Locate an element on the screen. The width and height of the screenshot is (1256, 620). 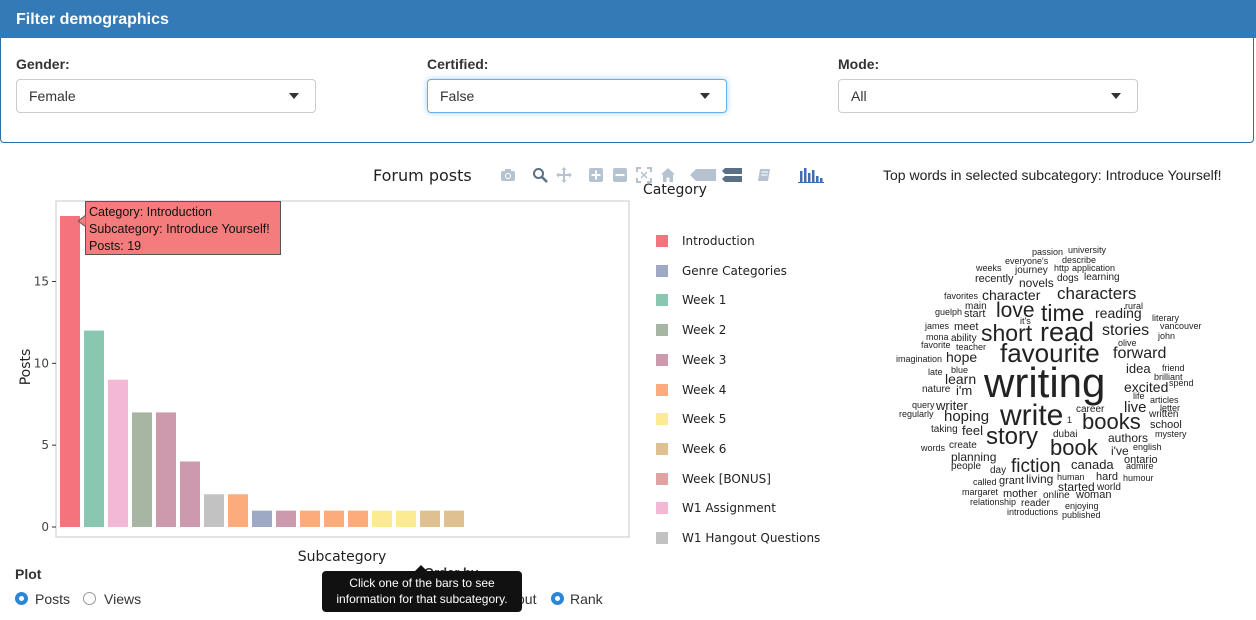
views-radio is located at coordinates (89, 598).